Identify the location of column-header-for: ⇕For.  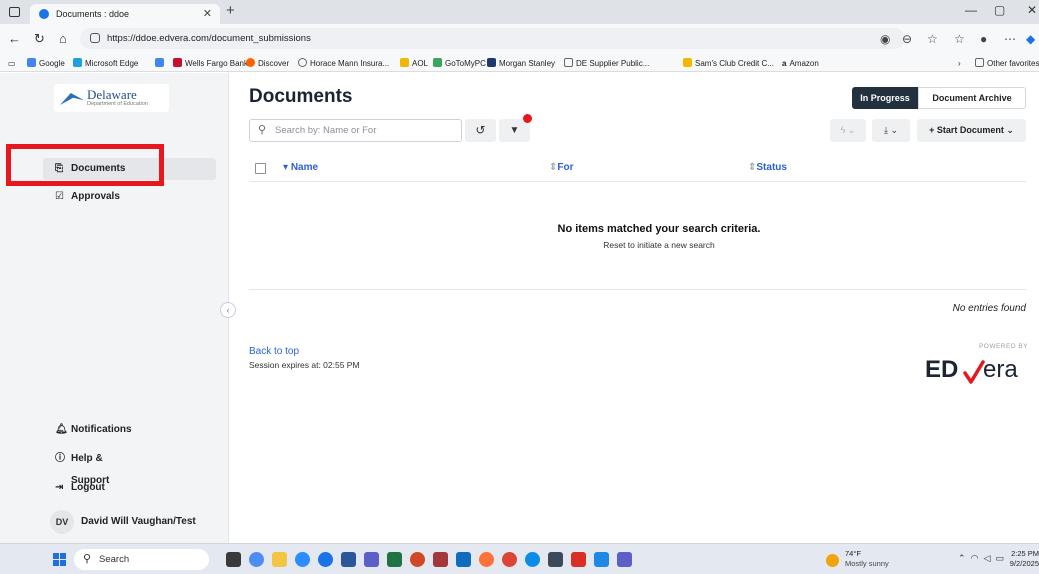
(561, 167).